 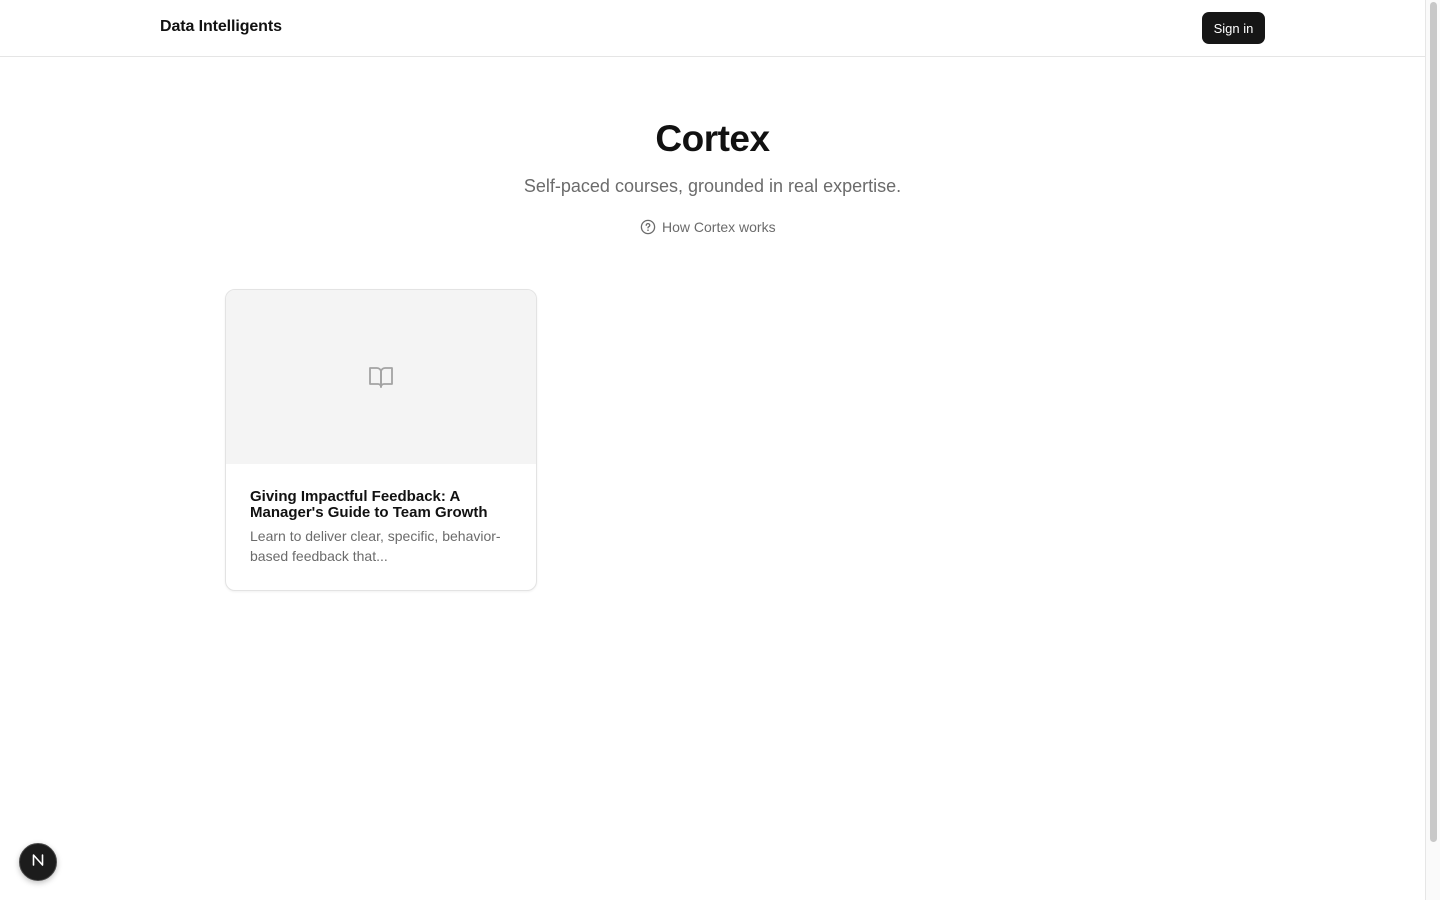 I want to click on course-thumbnail, so click(x=381, y=377).